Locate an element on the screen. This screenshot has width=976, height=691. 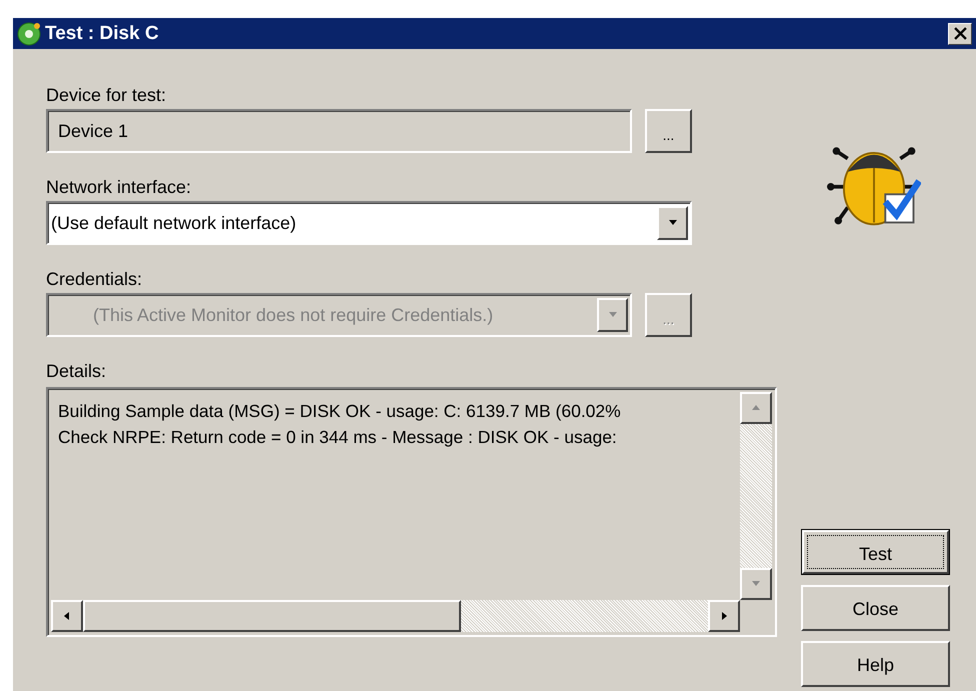
arrow-right-icon is located at coordinates (724, 616).